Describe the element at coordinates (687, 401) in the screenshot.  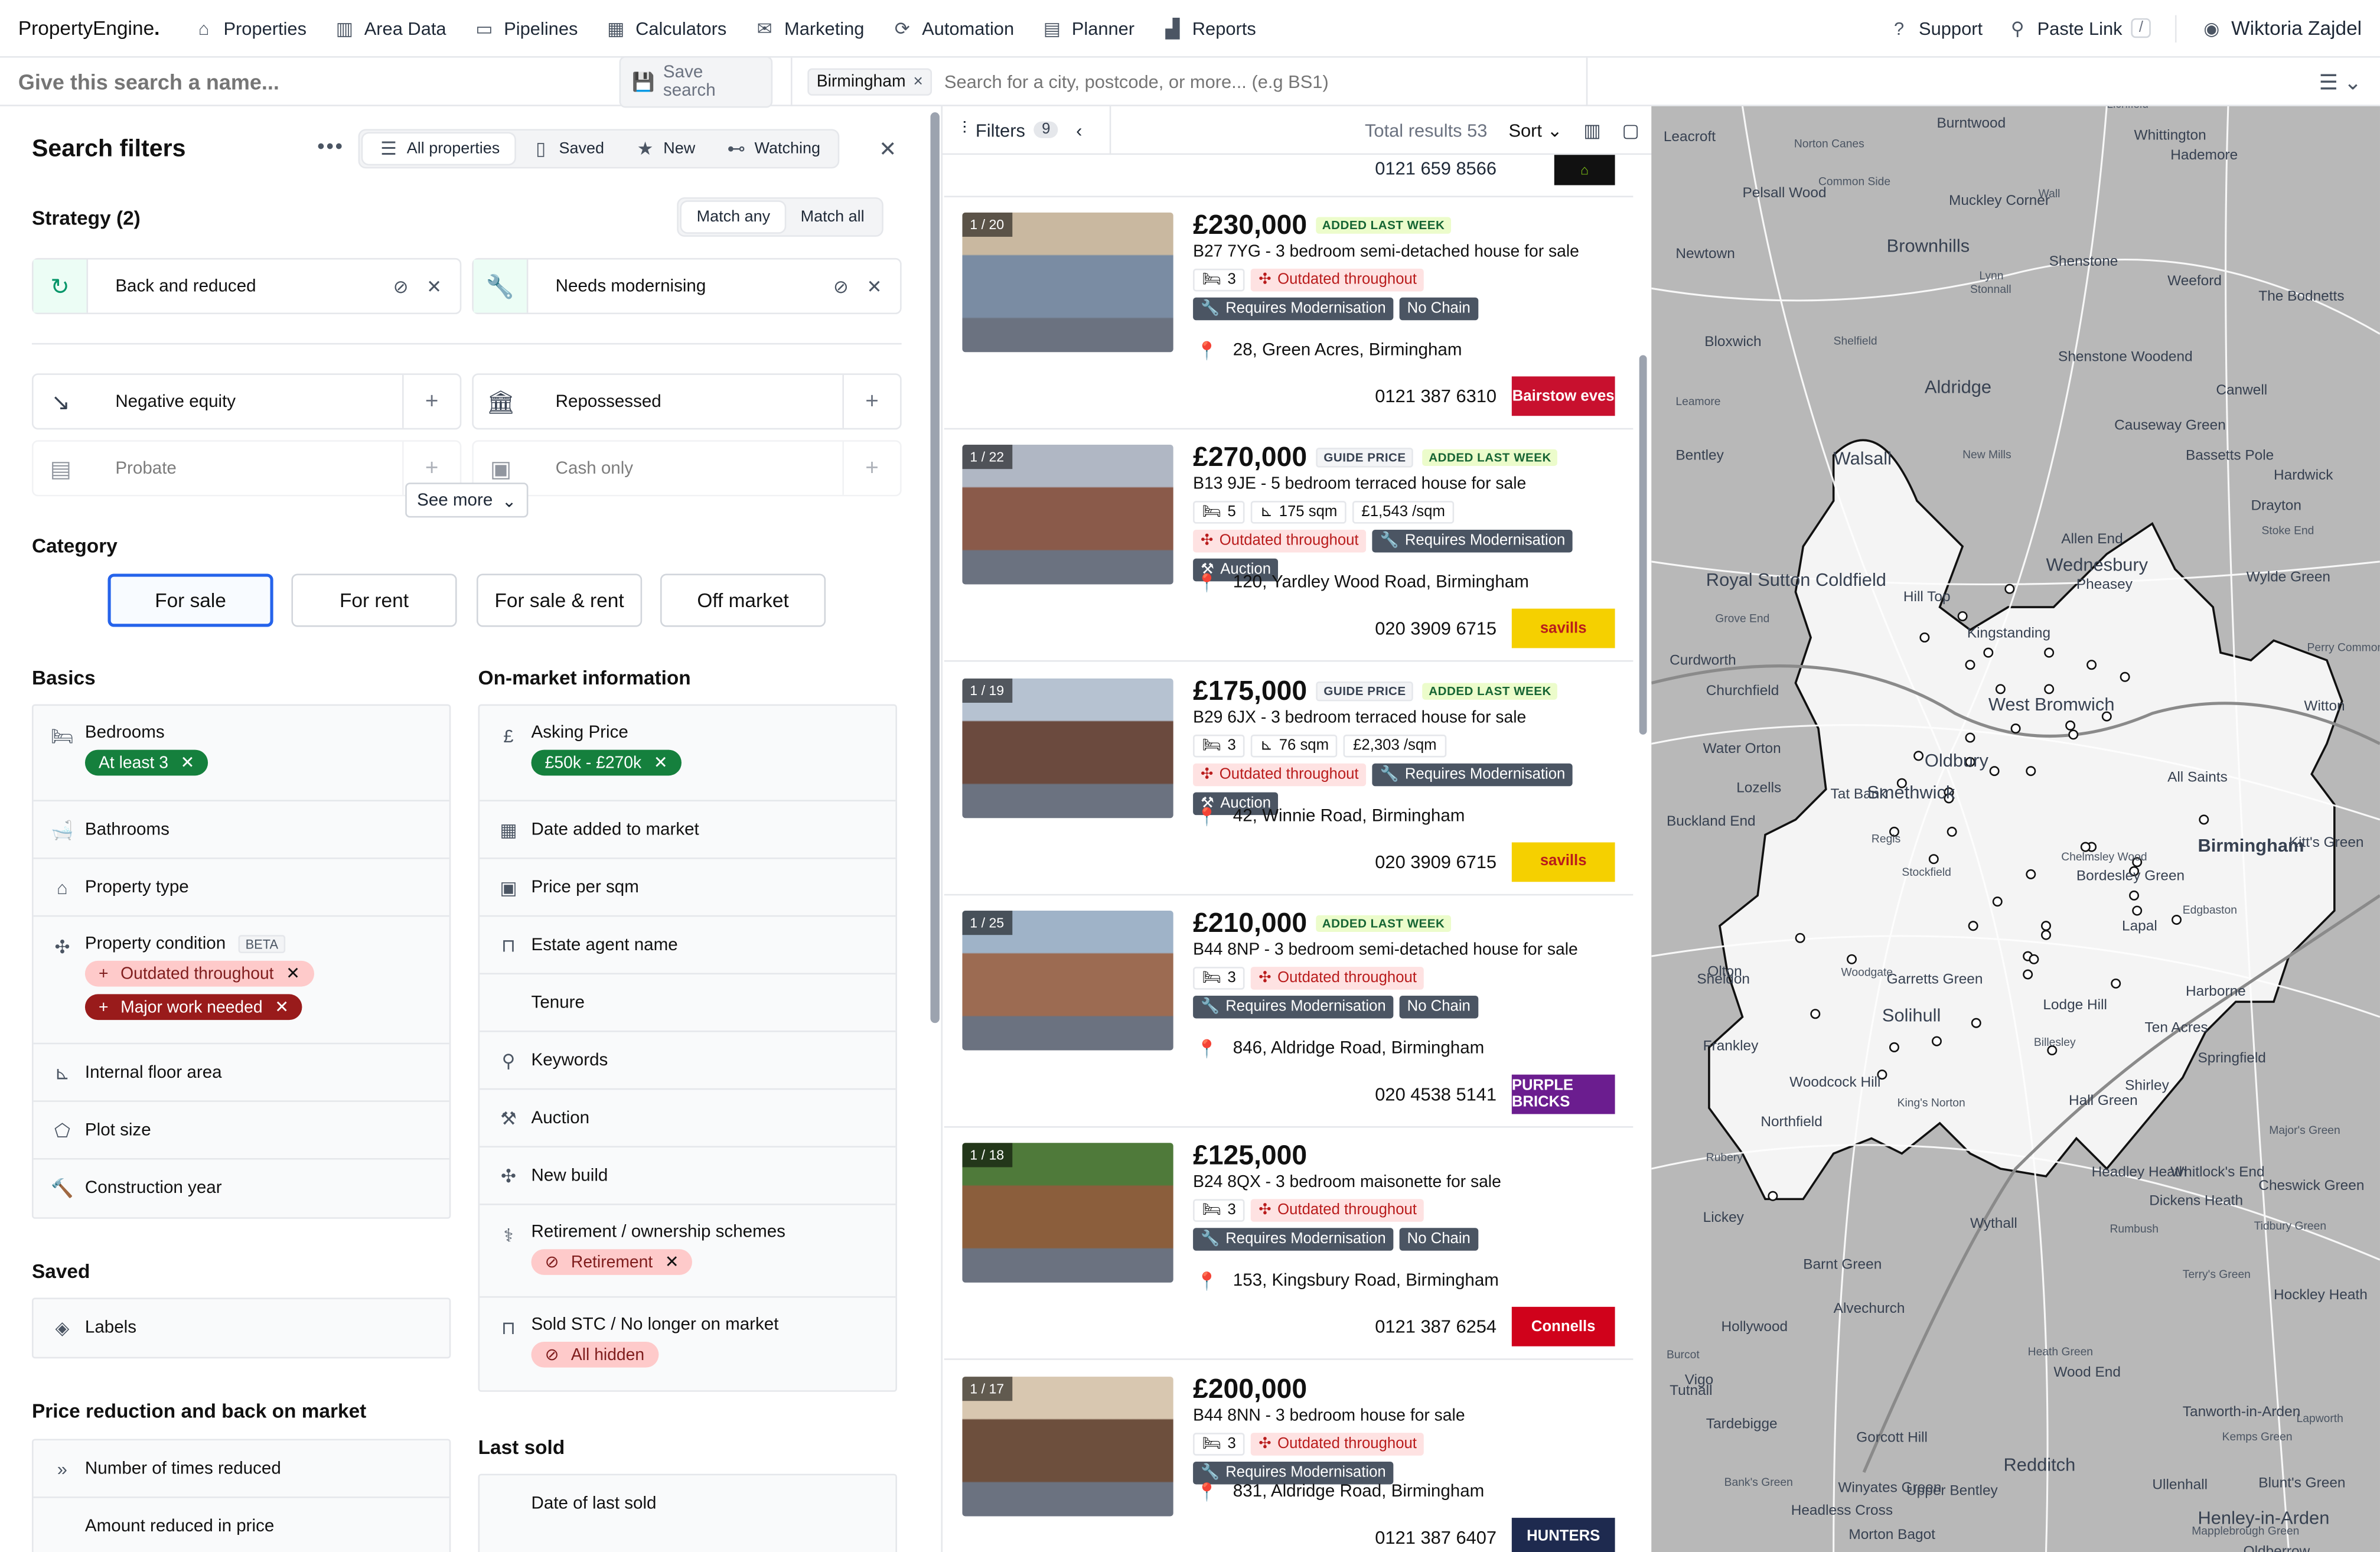
I see `strategy-repossessed: 🏛 Repossessed +` at that location.